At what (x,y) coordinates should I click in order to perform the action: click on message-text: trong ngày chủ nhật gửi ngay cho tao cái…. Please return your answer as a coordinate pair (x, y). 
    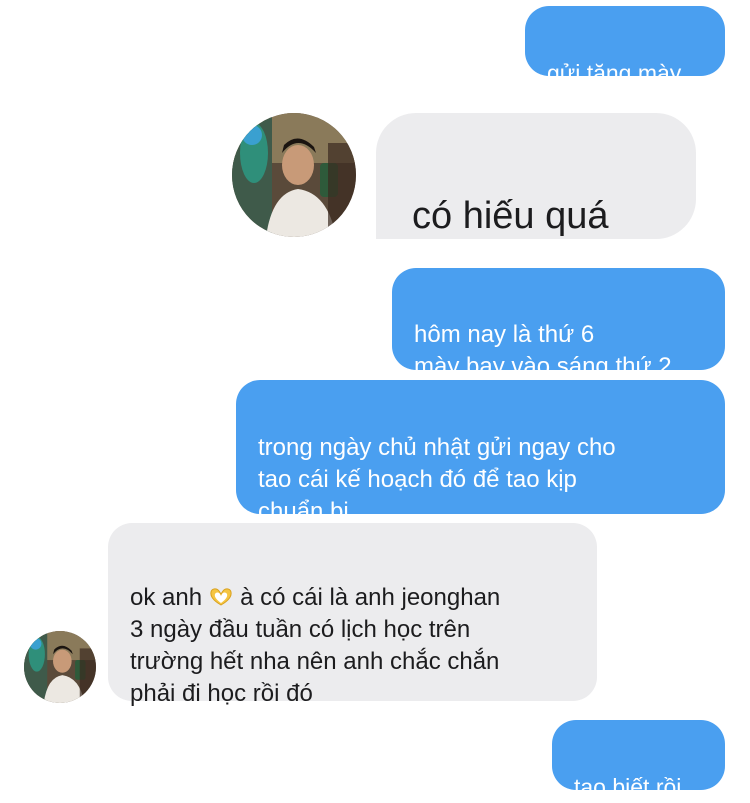
    Looking at the image, I should click on (437, 479).